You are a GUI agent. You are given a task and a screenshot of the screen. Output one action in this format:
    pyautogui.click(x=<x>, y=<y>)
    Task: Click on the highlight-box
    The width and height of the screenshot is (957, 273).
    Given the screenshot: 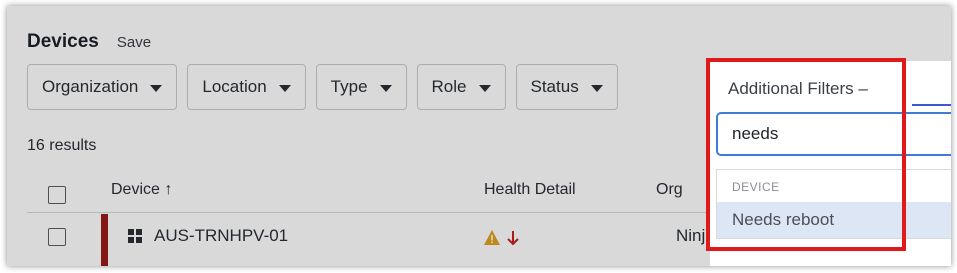 What is the action you would take?
    pyautogui.click(x=806, y=154)
    